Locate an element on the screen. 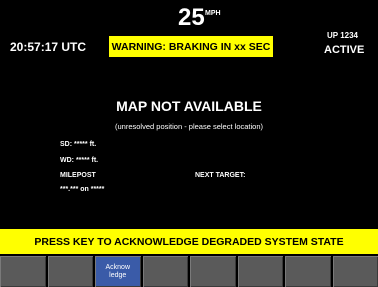 The height and width of the screenshot is (287, 378). speed-value: 25 is located at coordinates (191, 17).